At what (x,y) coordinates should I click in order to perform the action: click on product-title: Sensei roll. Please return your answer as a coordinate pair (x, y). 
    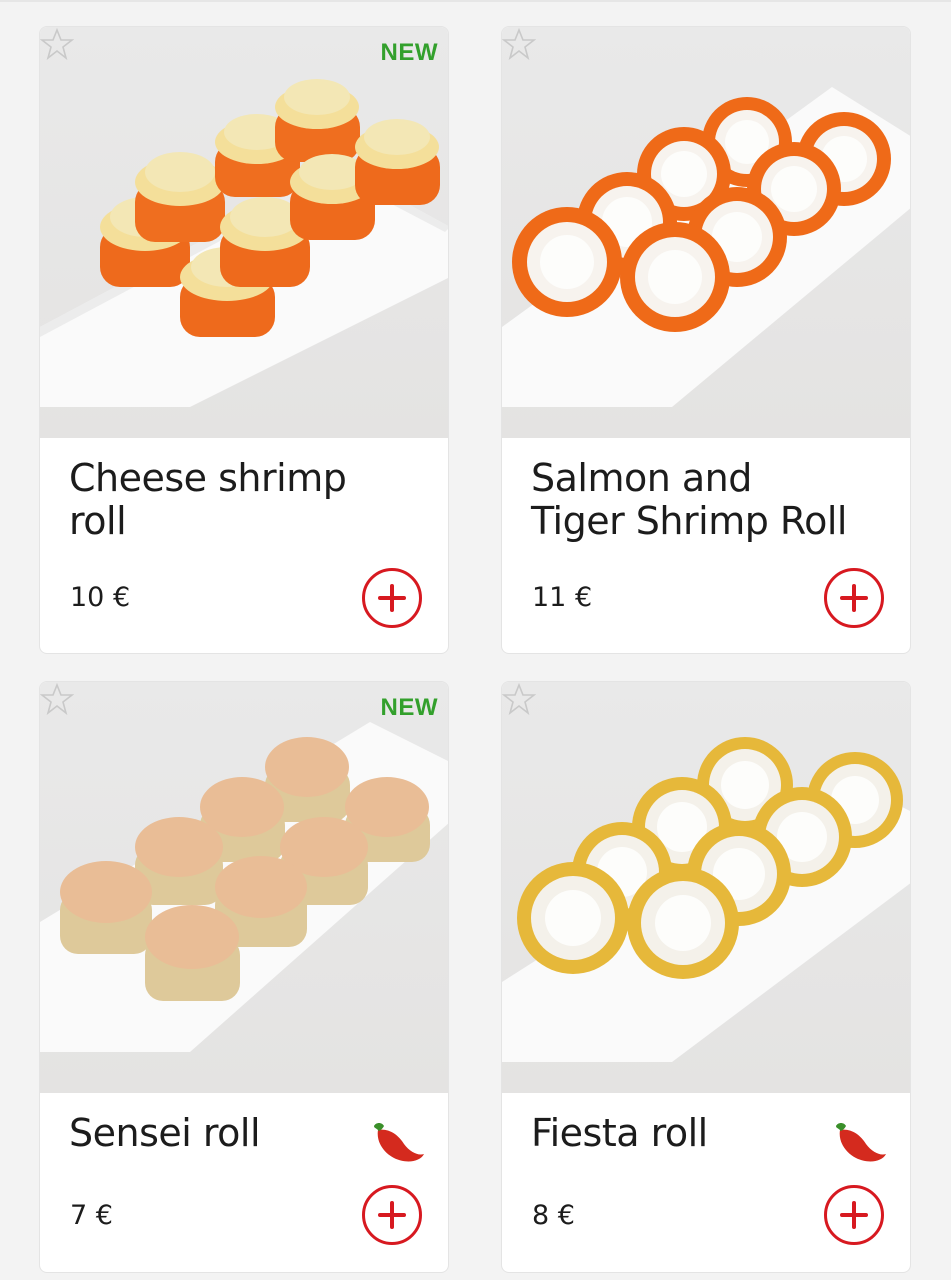
    Looking at the image, I should click on (229, 1133).